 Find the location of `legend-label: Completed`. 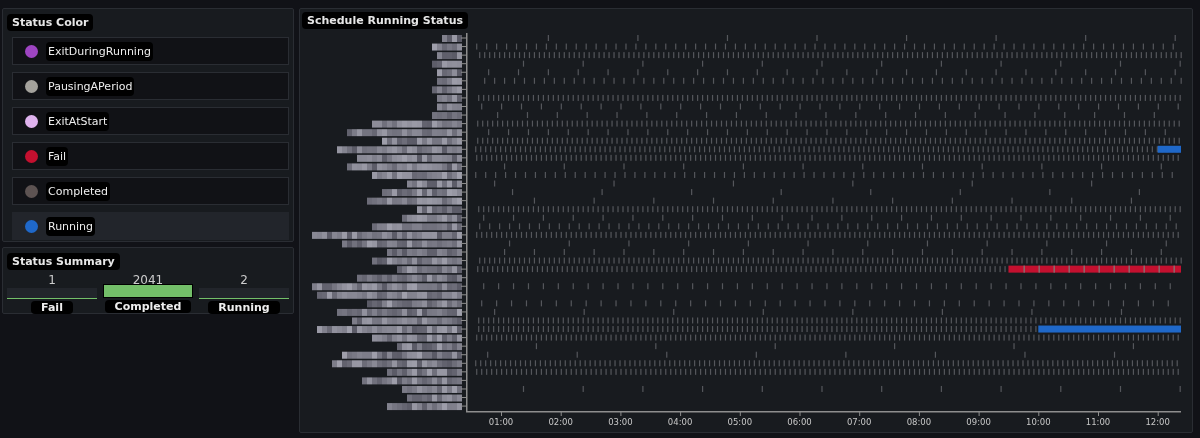

legend-label: Completed is located at coordinates (78, 191).